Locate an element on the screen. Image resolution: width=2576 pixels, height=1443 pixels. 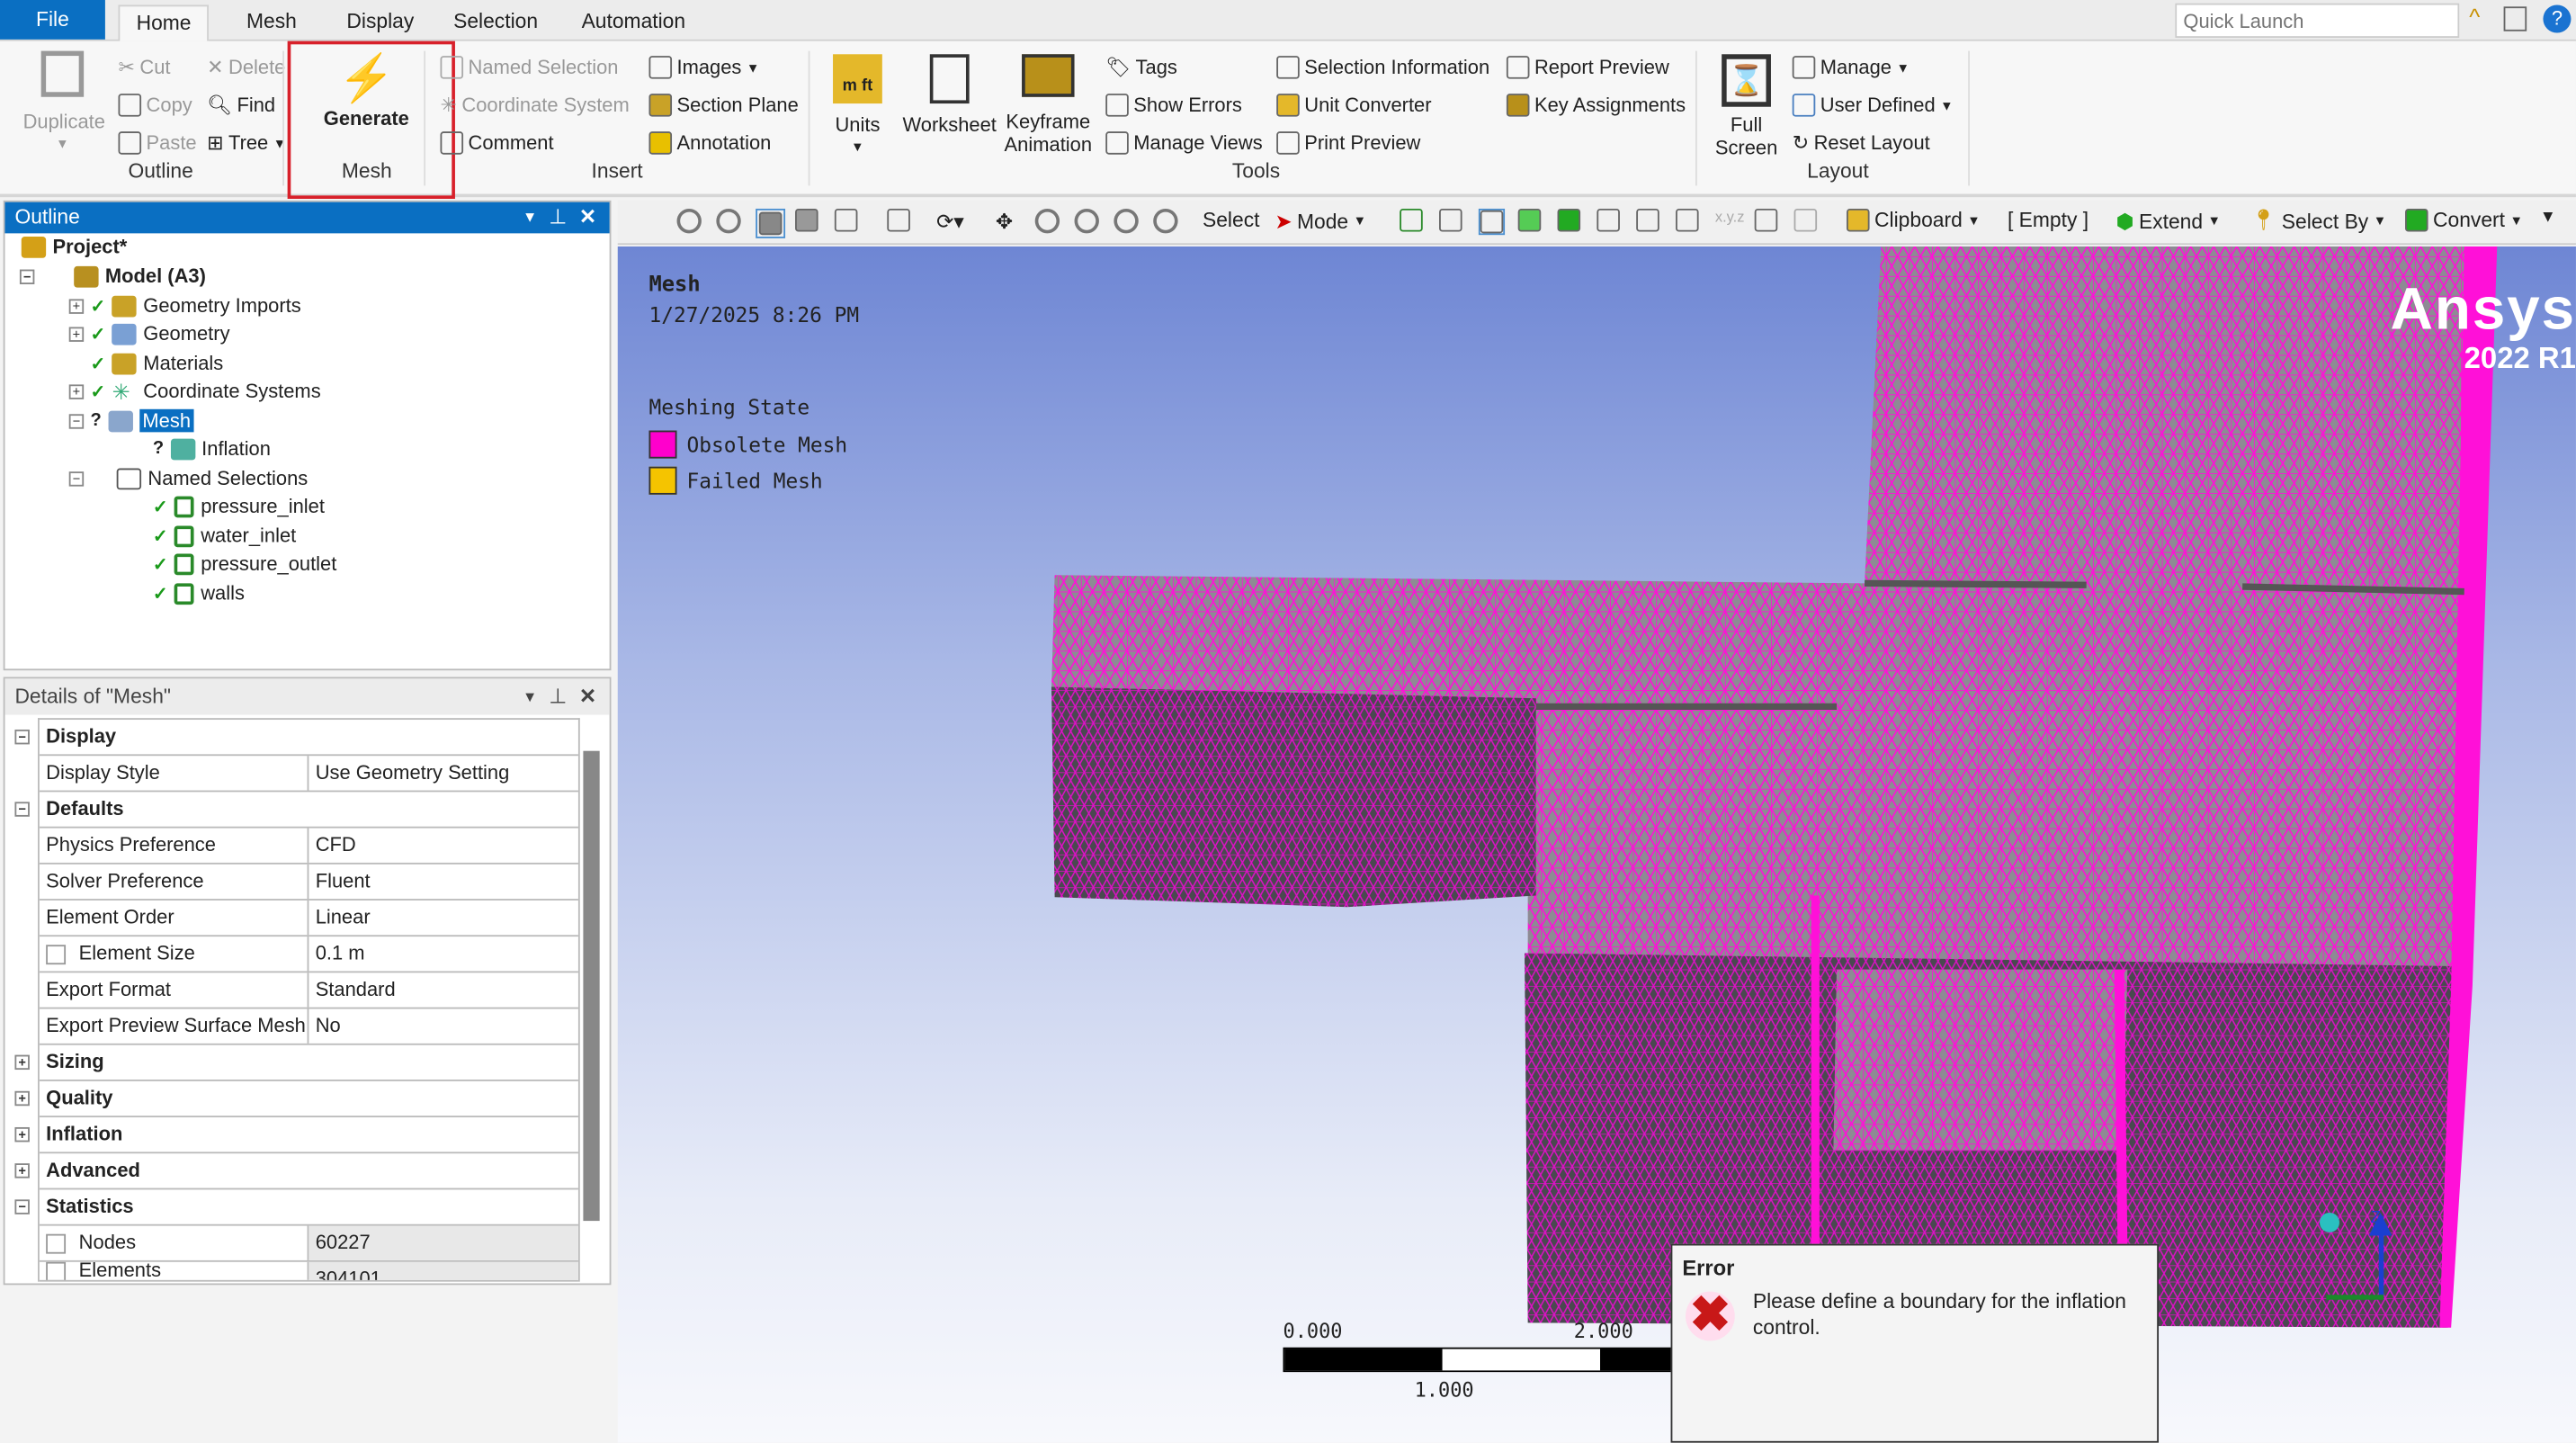
tree-item-named-selections: − Named Selections is located at coordinates (188, 478).